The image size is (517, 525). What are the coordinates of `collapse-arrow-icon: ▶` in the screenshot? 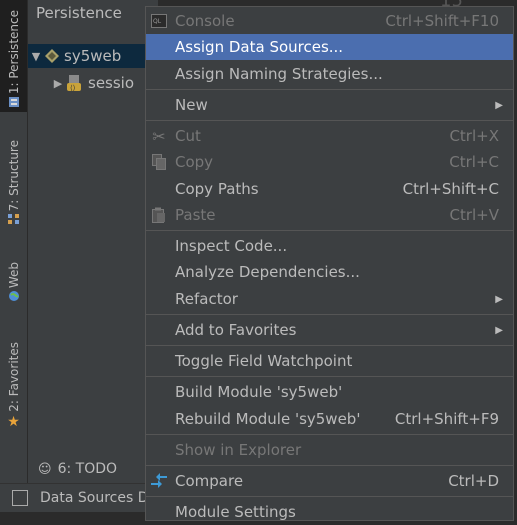 It's located at (58, 83).